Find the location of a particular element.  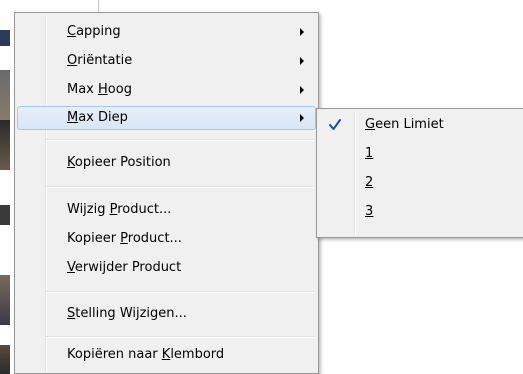

menu-item-kopieer-position: Kopieer Position is located at coordinates (166, 163).